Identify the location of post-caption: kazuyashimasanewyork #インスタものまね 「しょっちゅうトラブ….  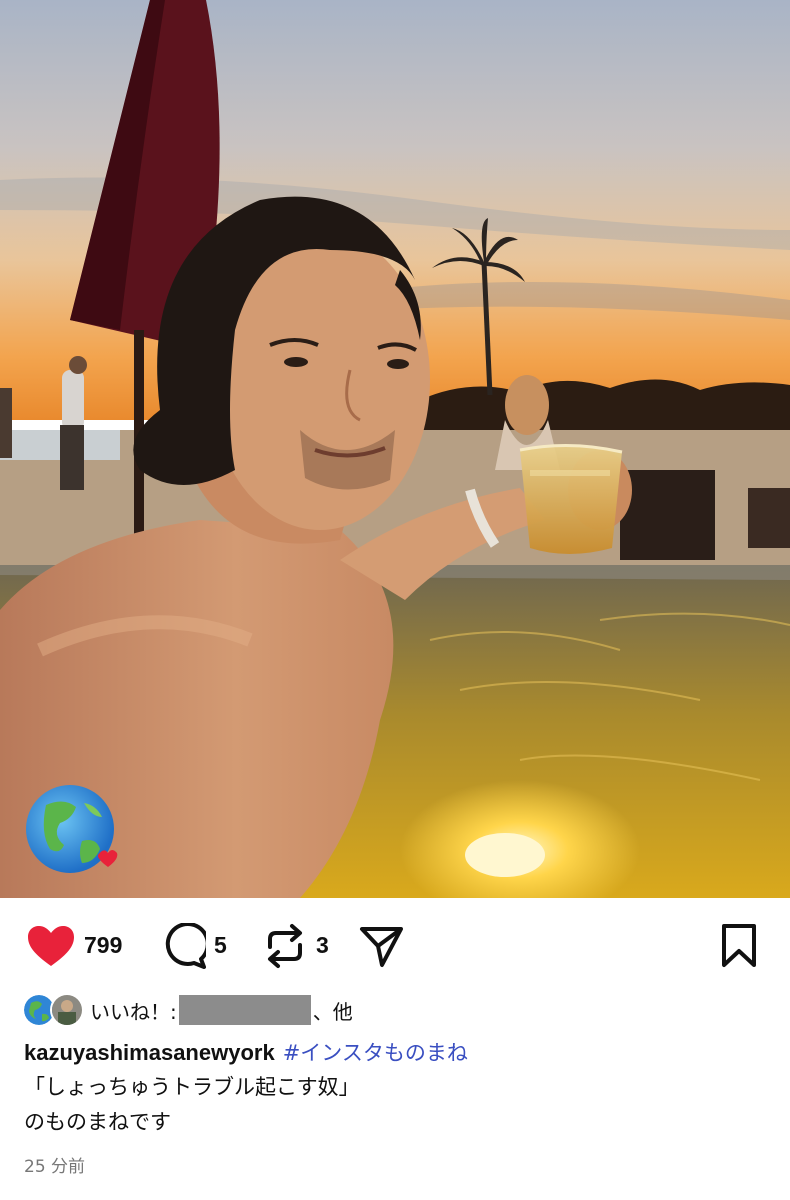
(399, 1088).